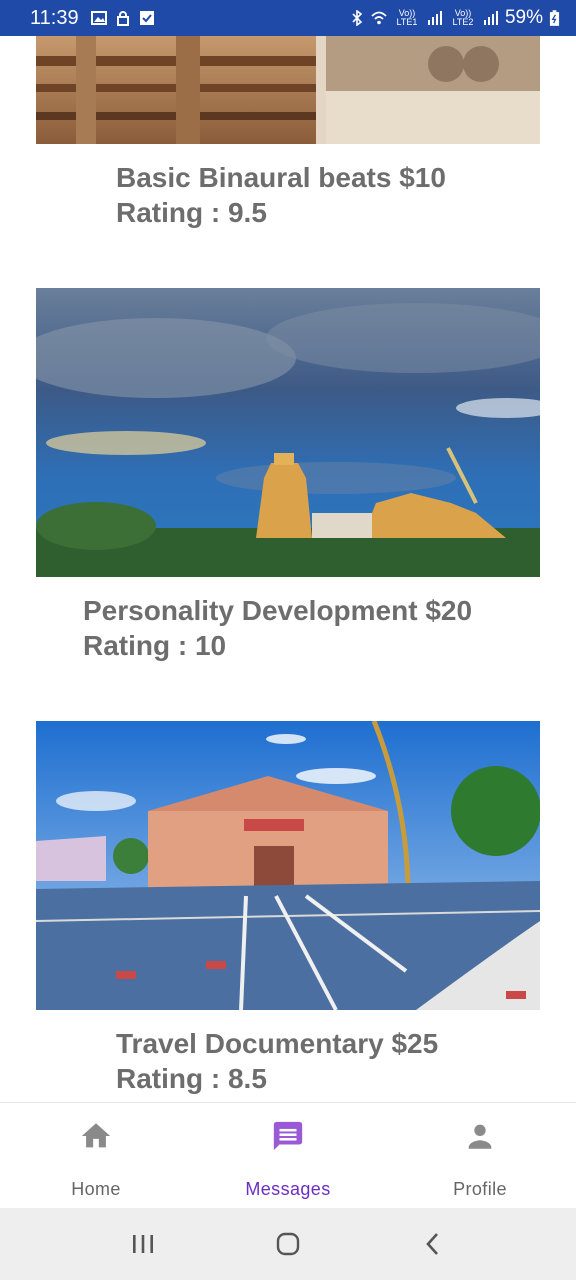 This screenshot has height=1280, width=576. Describe the element at coordinates (523, 17) in the screenshot. I see `battery-percent: 59%` at that location.